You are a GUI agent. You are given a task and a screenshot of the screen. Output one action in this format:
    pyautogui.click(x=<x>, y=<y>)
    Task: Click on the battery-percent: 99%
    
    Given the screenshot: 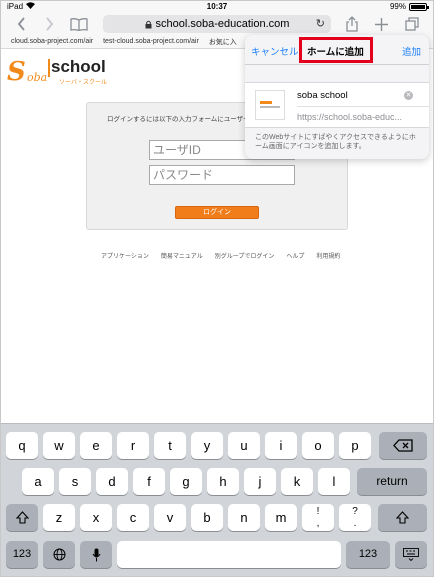 What is the action you would take?
    pyautogui.click(x=397, y=6)
    